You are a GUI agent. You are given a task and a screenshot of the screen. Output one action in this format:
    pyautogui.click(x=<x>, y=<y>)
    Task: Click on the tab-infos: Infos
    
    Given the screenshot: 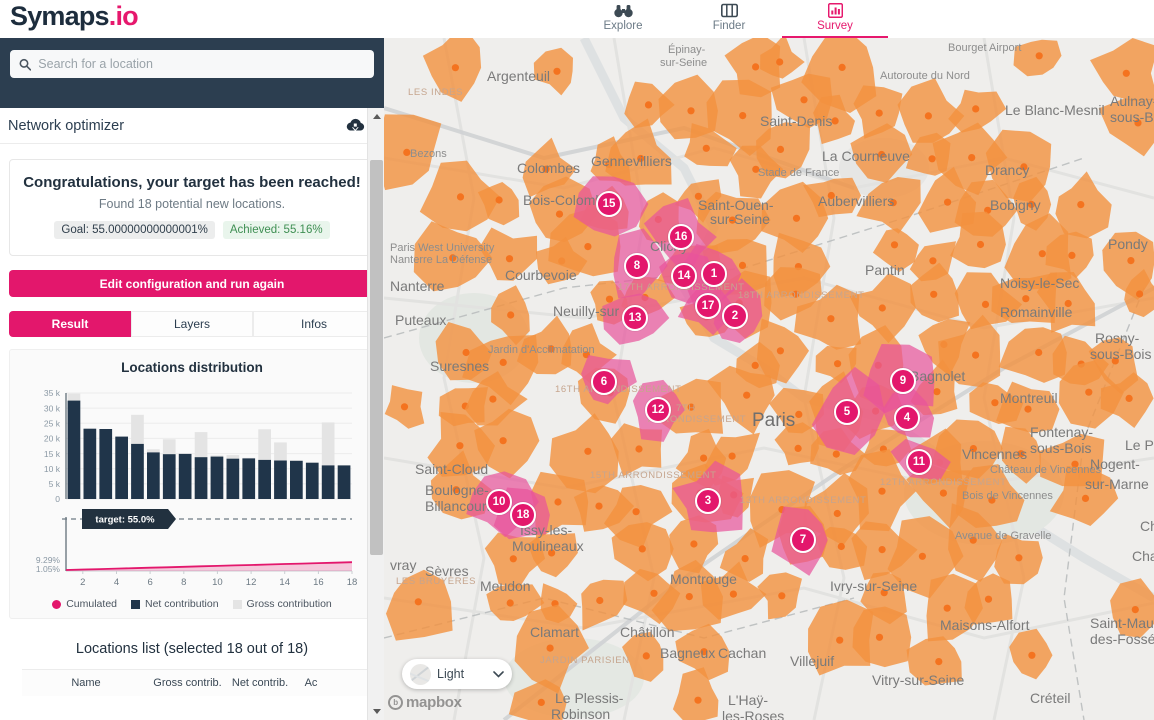 What is the action you would take?
    pyautogui.click(x=314, y=324)
    